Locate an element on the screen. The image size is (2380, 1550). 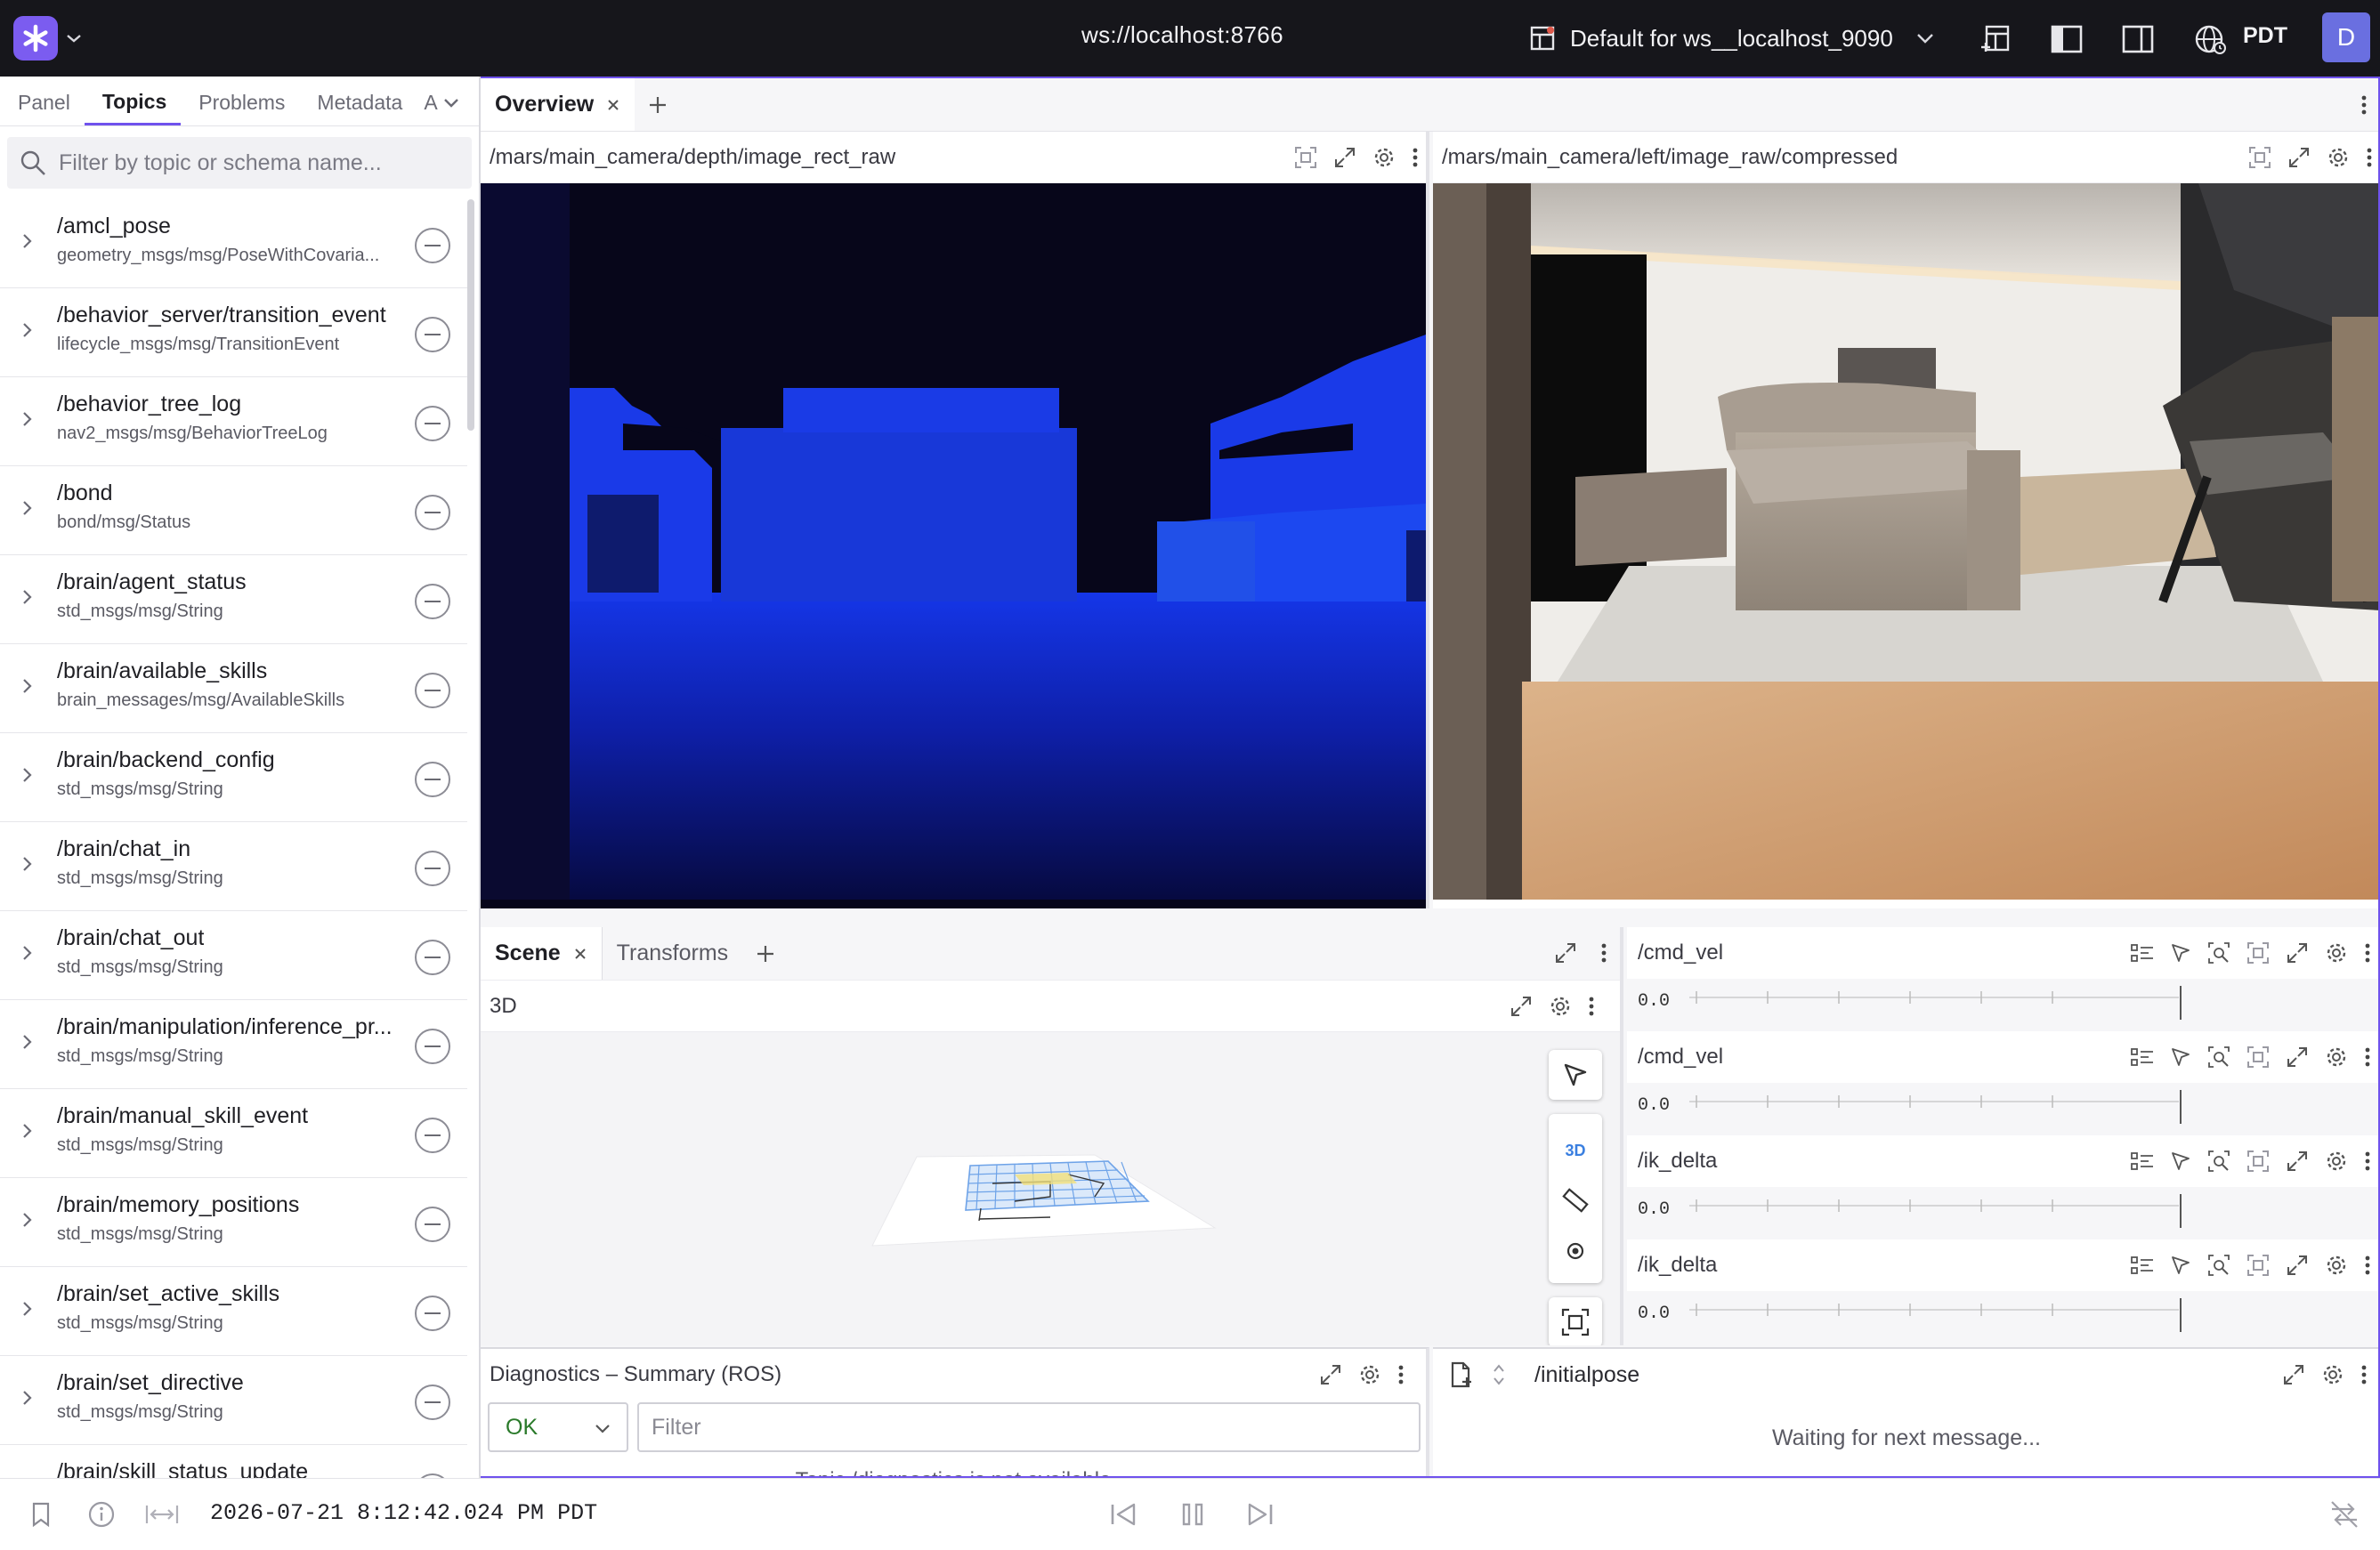
topic-row: /brain/skill_status_update is located at coordinates (234, 1461).